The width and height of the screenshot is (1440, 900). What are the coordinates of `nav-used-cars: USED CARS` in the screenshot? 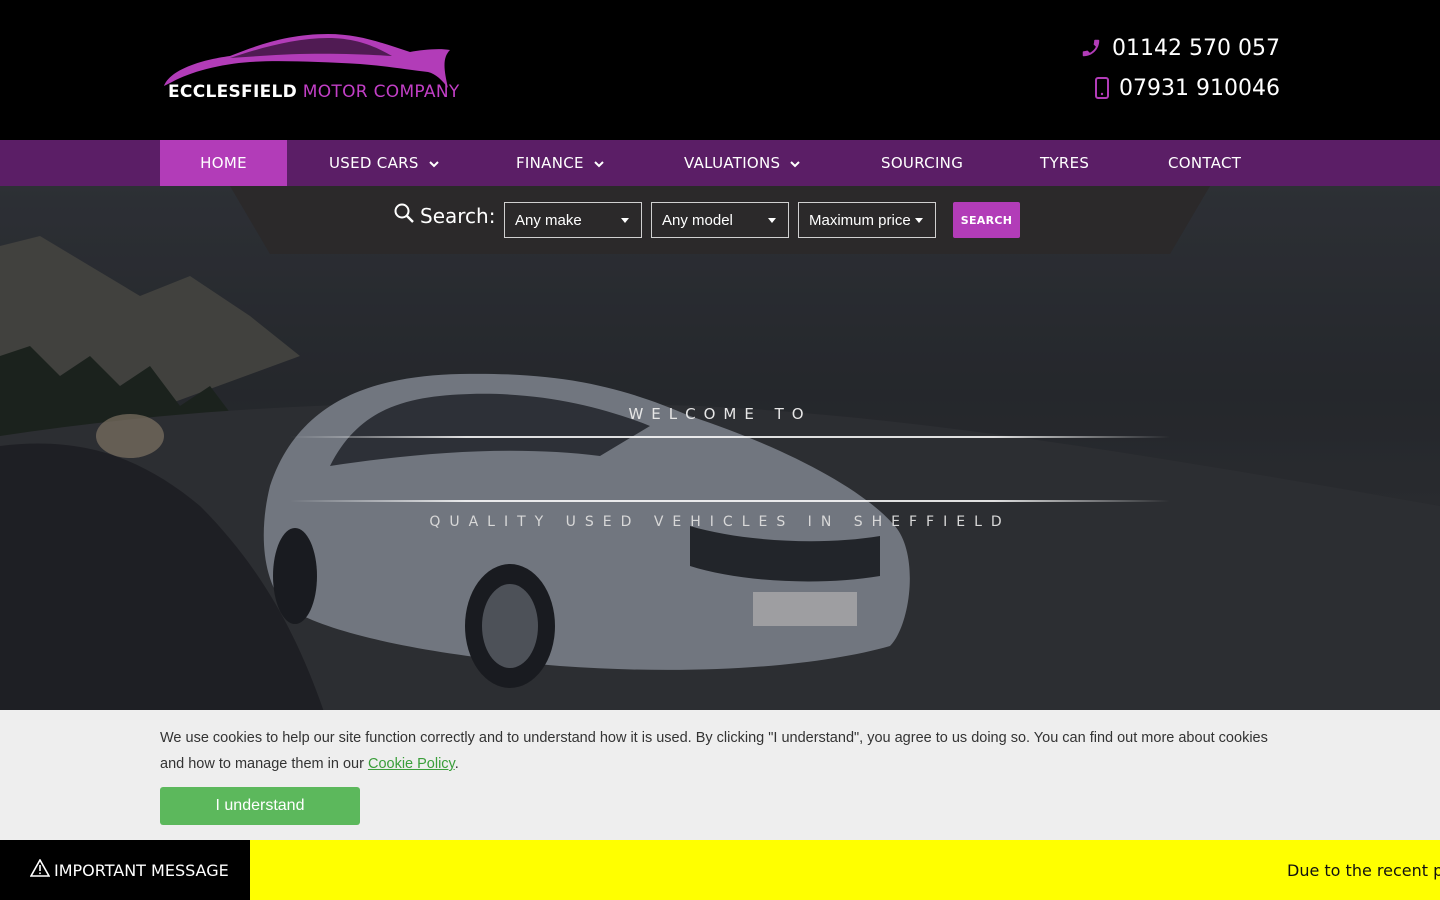 It's located at (380, 163).